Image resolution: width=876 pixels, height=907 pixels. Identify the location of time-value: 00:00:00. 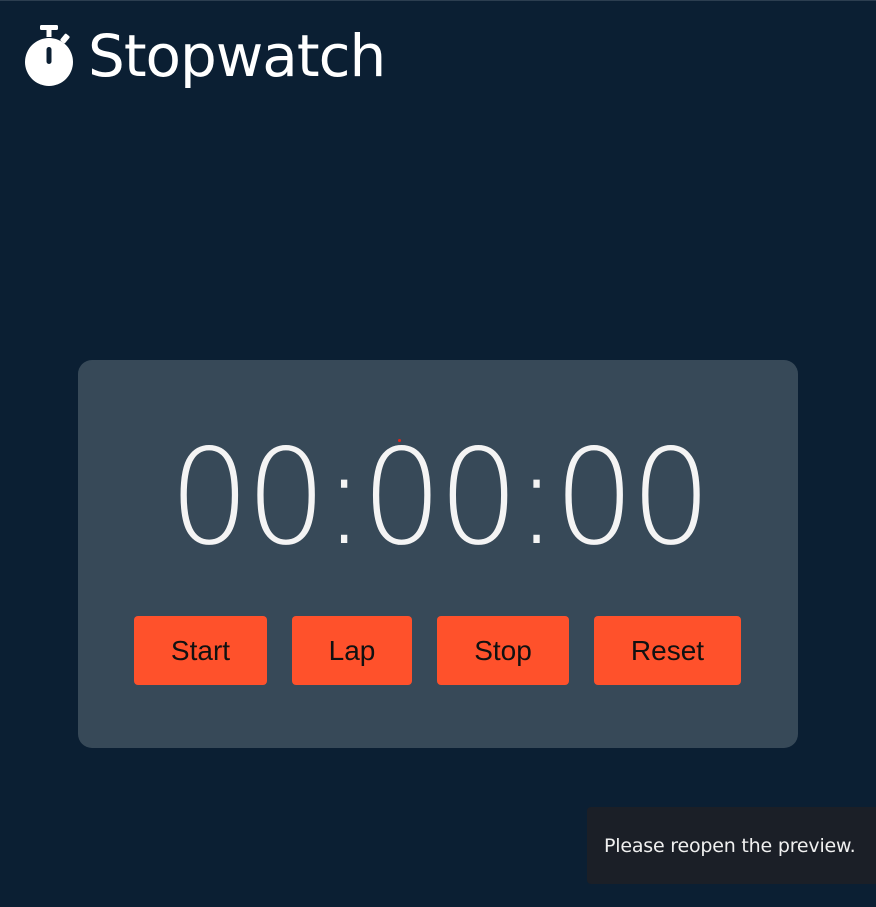
(439, 498).